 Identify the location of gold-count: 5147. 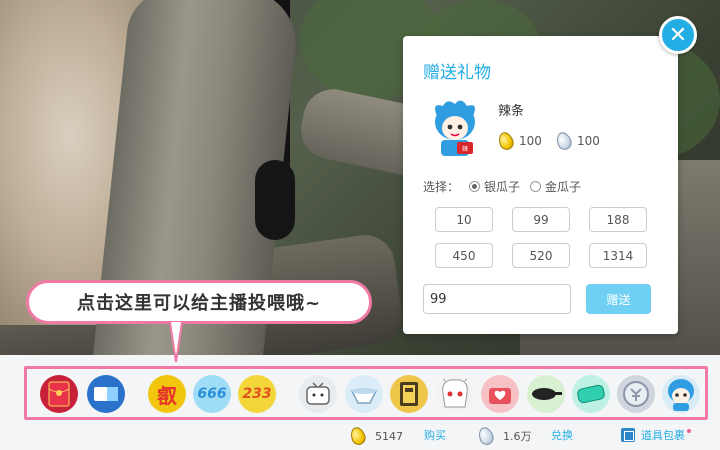
(389, 436).